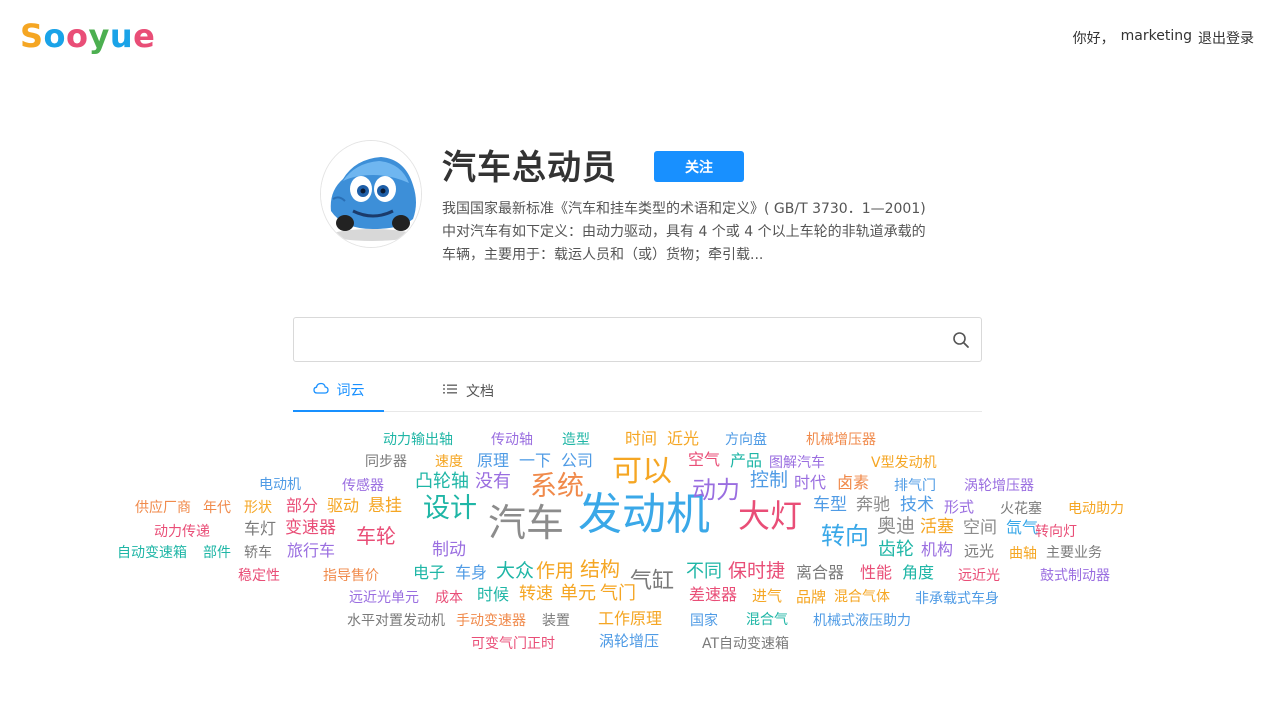  Describe the element at coordinates (810, 483) in the screenshot. I see `wordcloud-term: 时代` at that location.